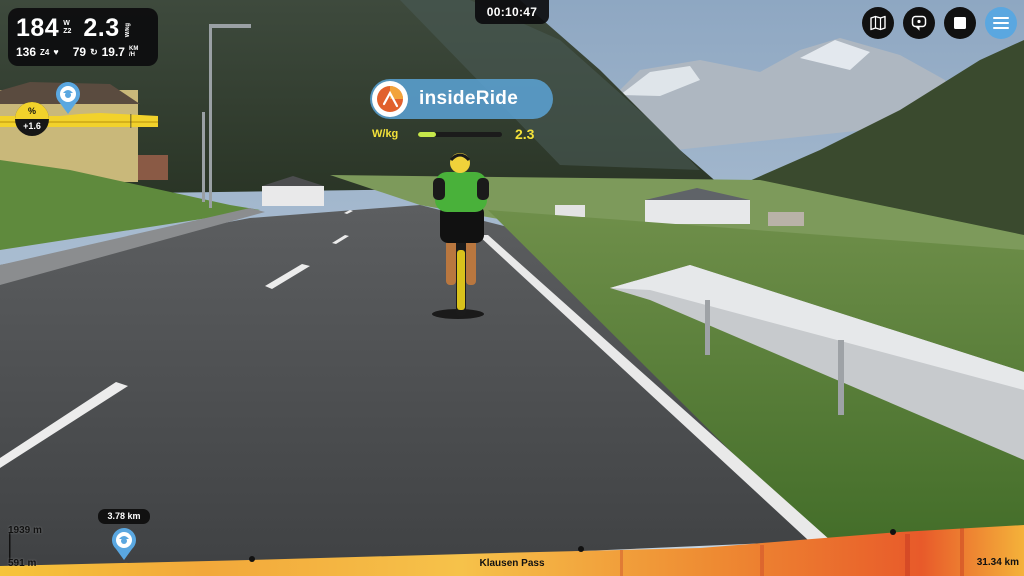 This screenshot has width=1024, height=576. I want to click on wkg-meter-value: 2.3, so click(525, 134).